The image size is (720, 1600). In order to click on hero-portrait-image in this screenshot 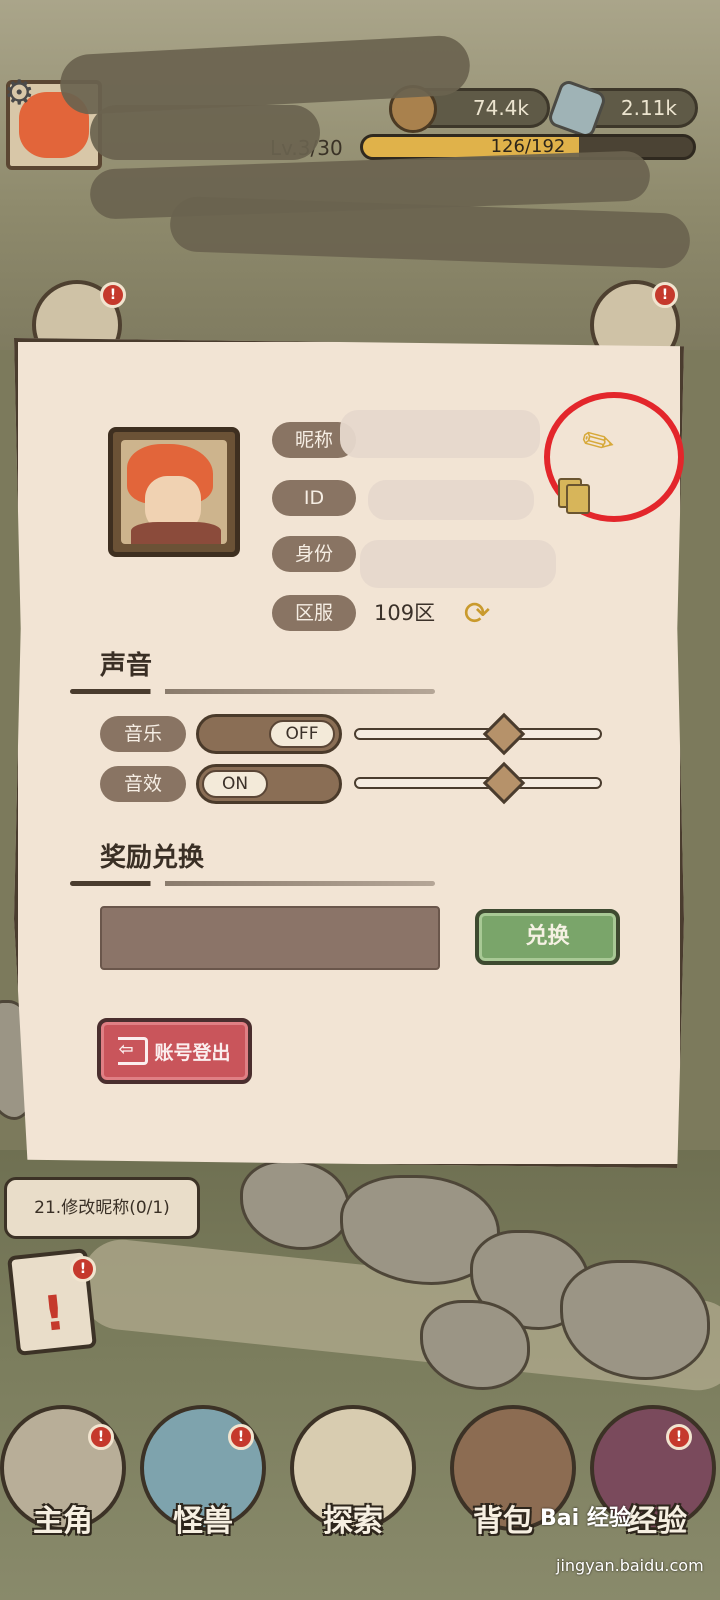, I will do `click(174, 492)`.